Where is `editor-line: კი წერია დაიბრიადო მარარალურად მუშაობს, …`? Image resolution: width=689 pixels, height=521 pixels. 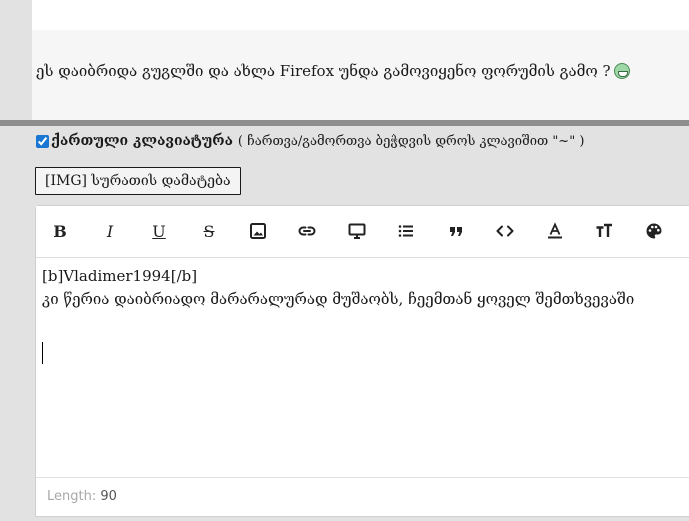 editor-line: კი წერია დაიბრიადო მარარალურად მუშაობს, … is located at coordinates (338, 299).